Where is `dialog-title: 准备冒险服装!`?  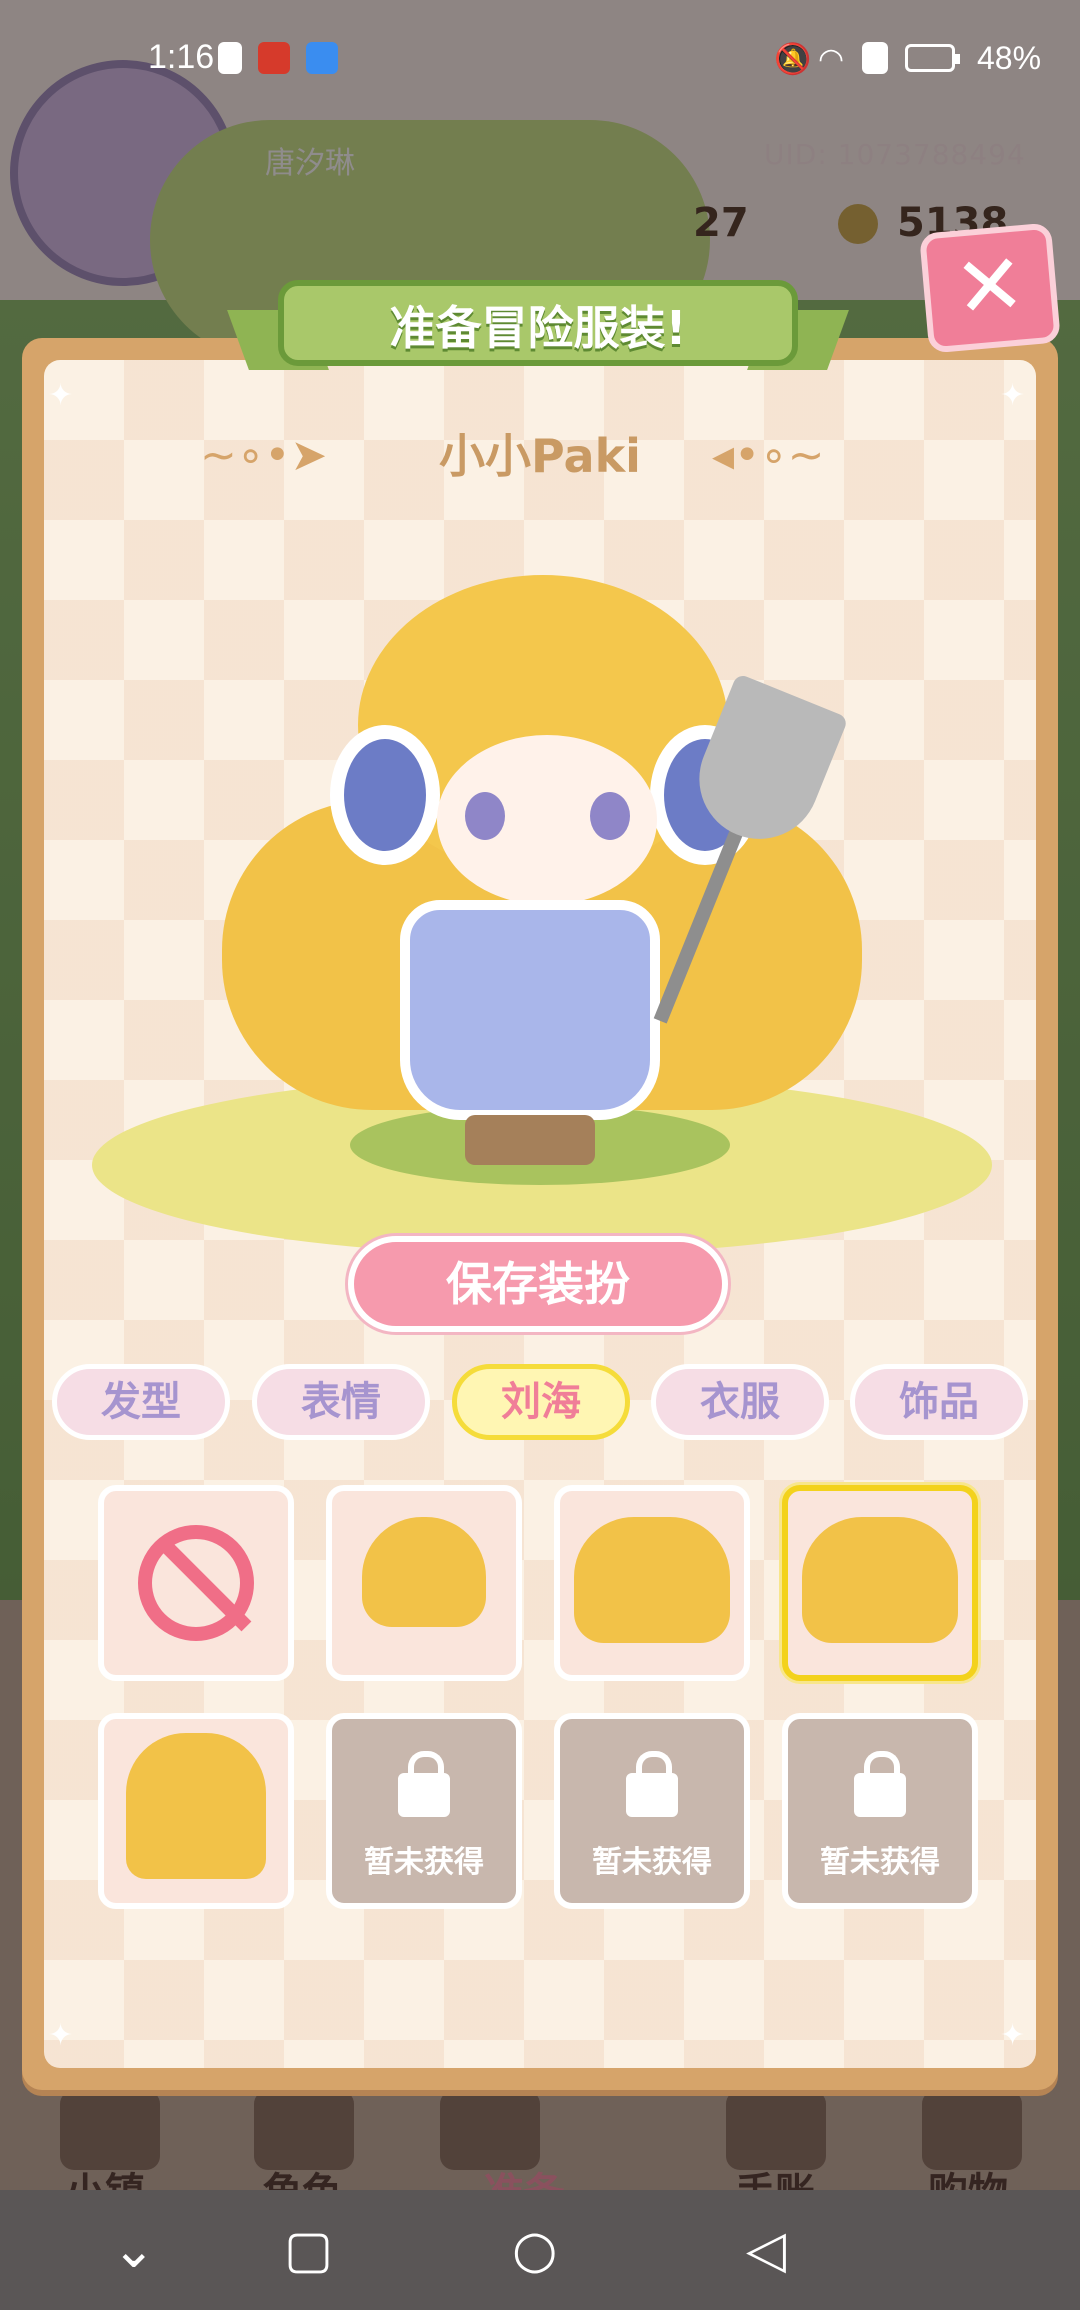
dialog-title: 准备冒险服装! is located at coordinates (538, 328).